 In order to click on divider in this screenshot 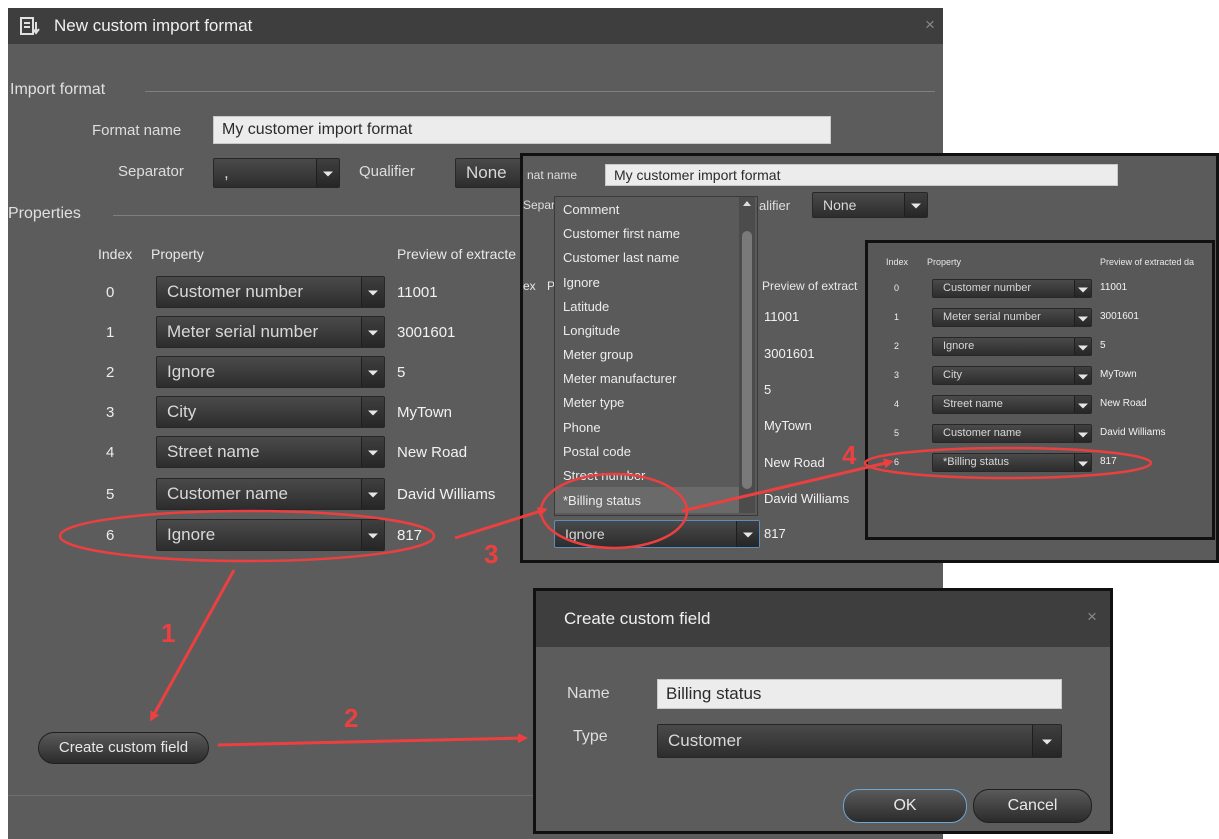, I will do `click(318, 215)`.